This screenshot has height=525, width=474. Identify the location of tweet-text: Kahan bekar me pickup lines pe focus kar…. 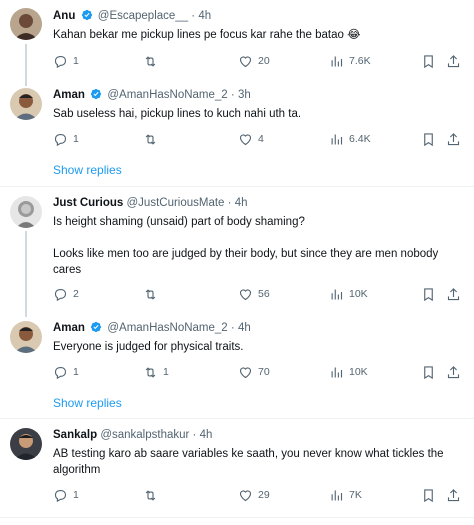
(207, 35).